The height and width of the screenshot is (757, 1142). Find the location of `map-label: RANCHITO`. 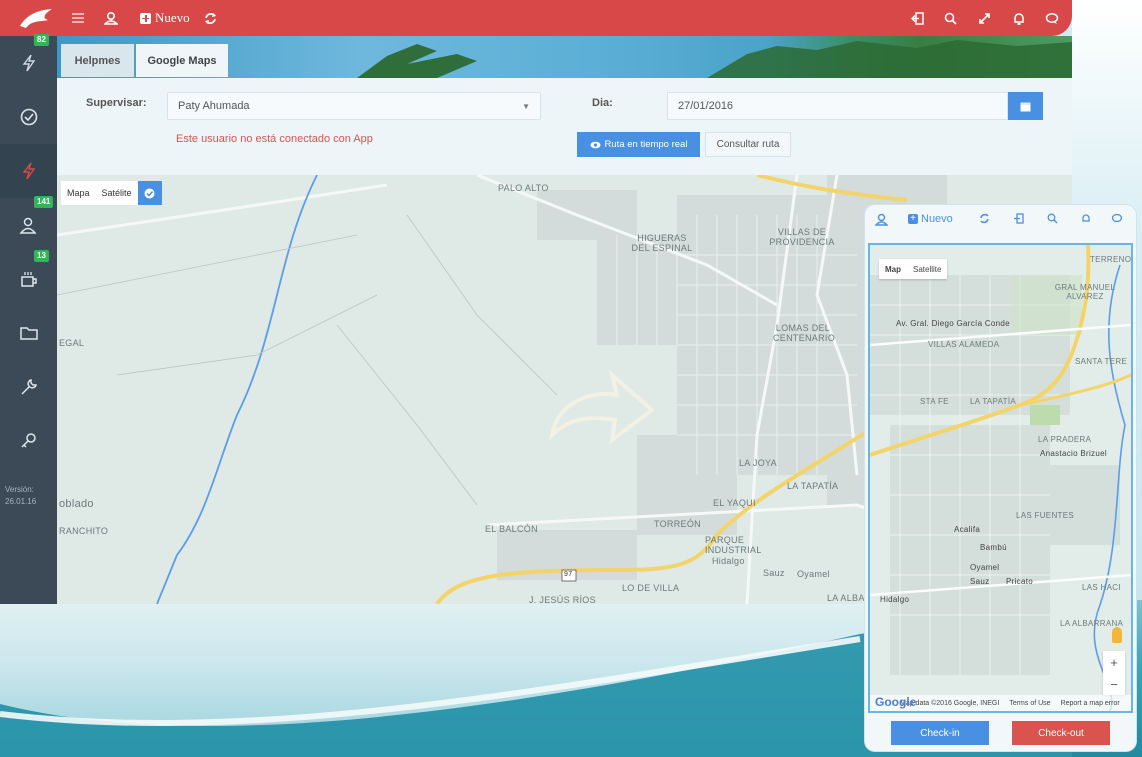

map-label: RANCHITO is located at coordinates (84, 531).